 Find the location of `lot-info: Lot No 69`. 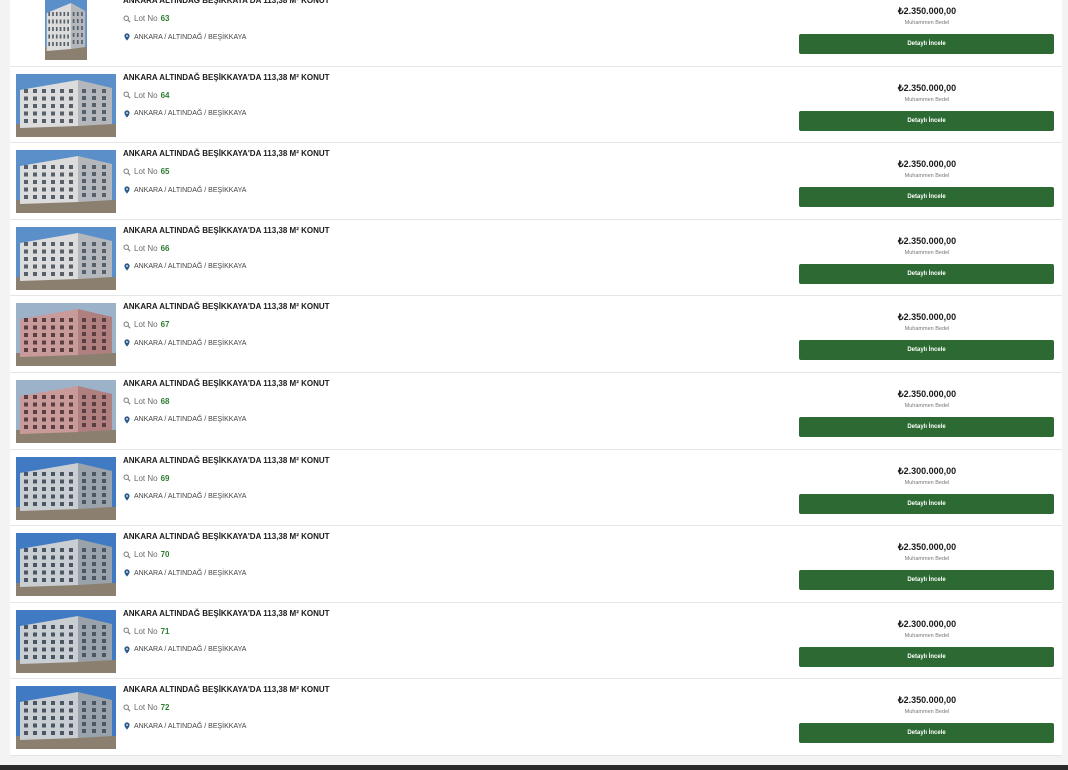

lot-info: Lot No 69 is located at coordinates (146, 478).